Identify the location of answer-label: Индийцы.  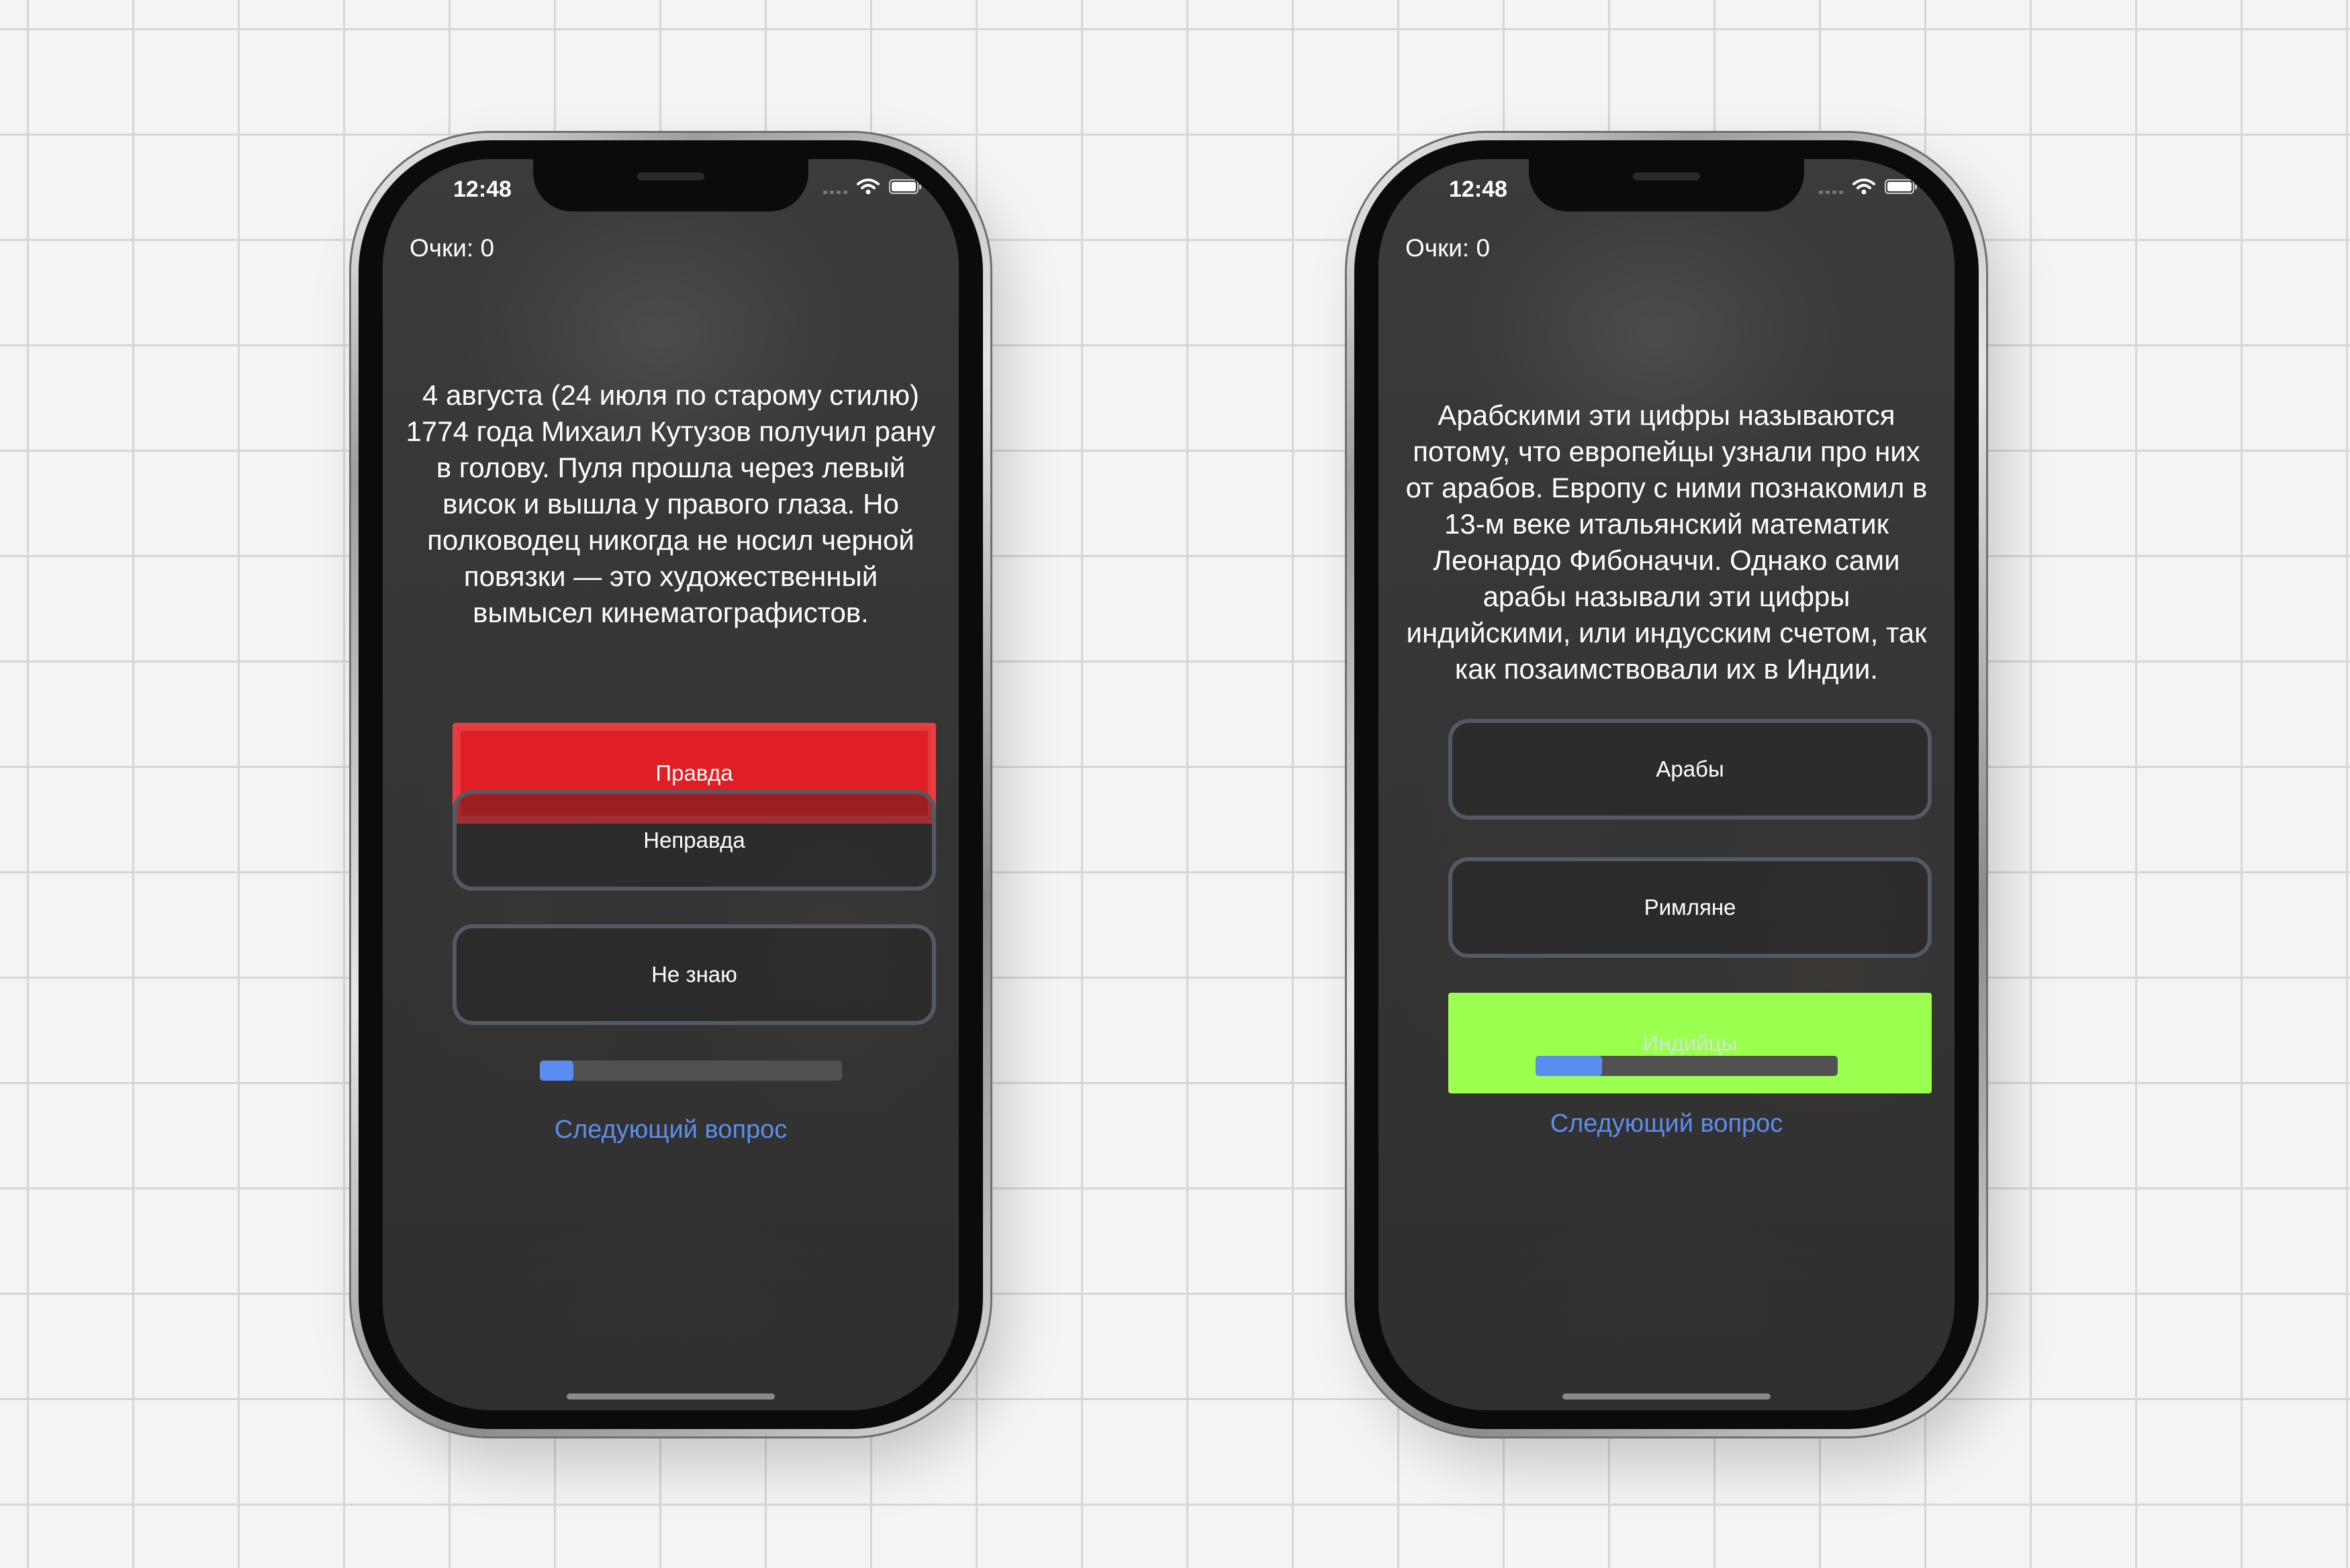
(1690, 1042).